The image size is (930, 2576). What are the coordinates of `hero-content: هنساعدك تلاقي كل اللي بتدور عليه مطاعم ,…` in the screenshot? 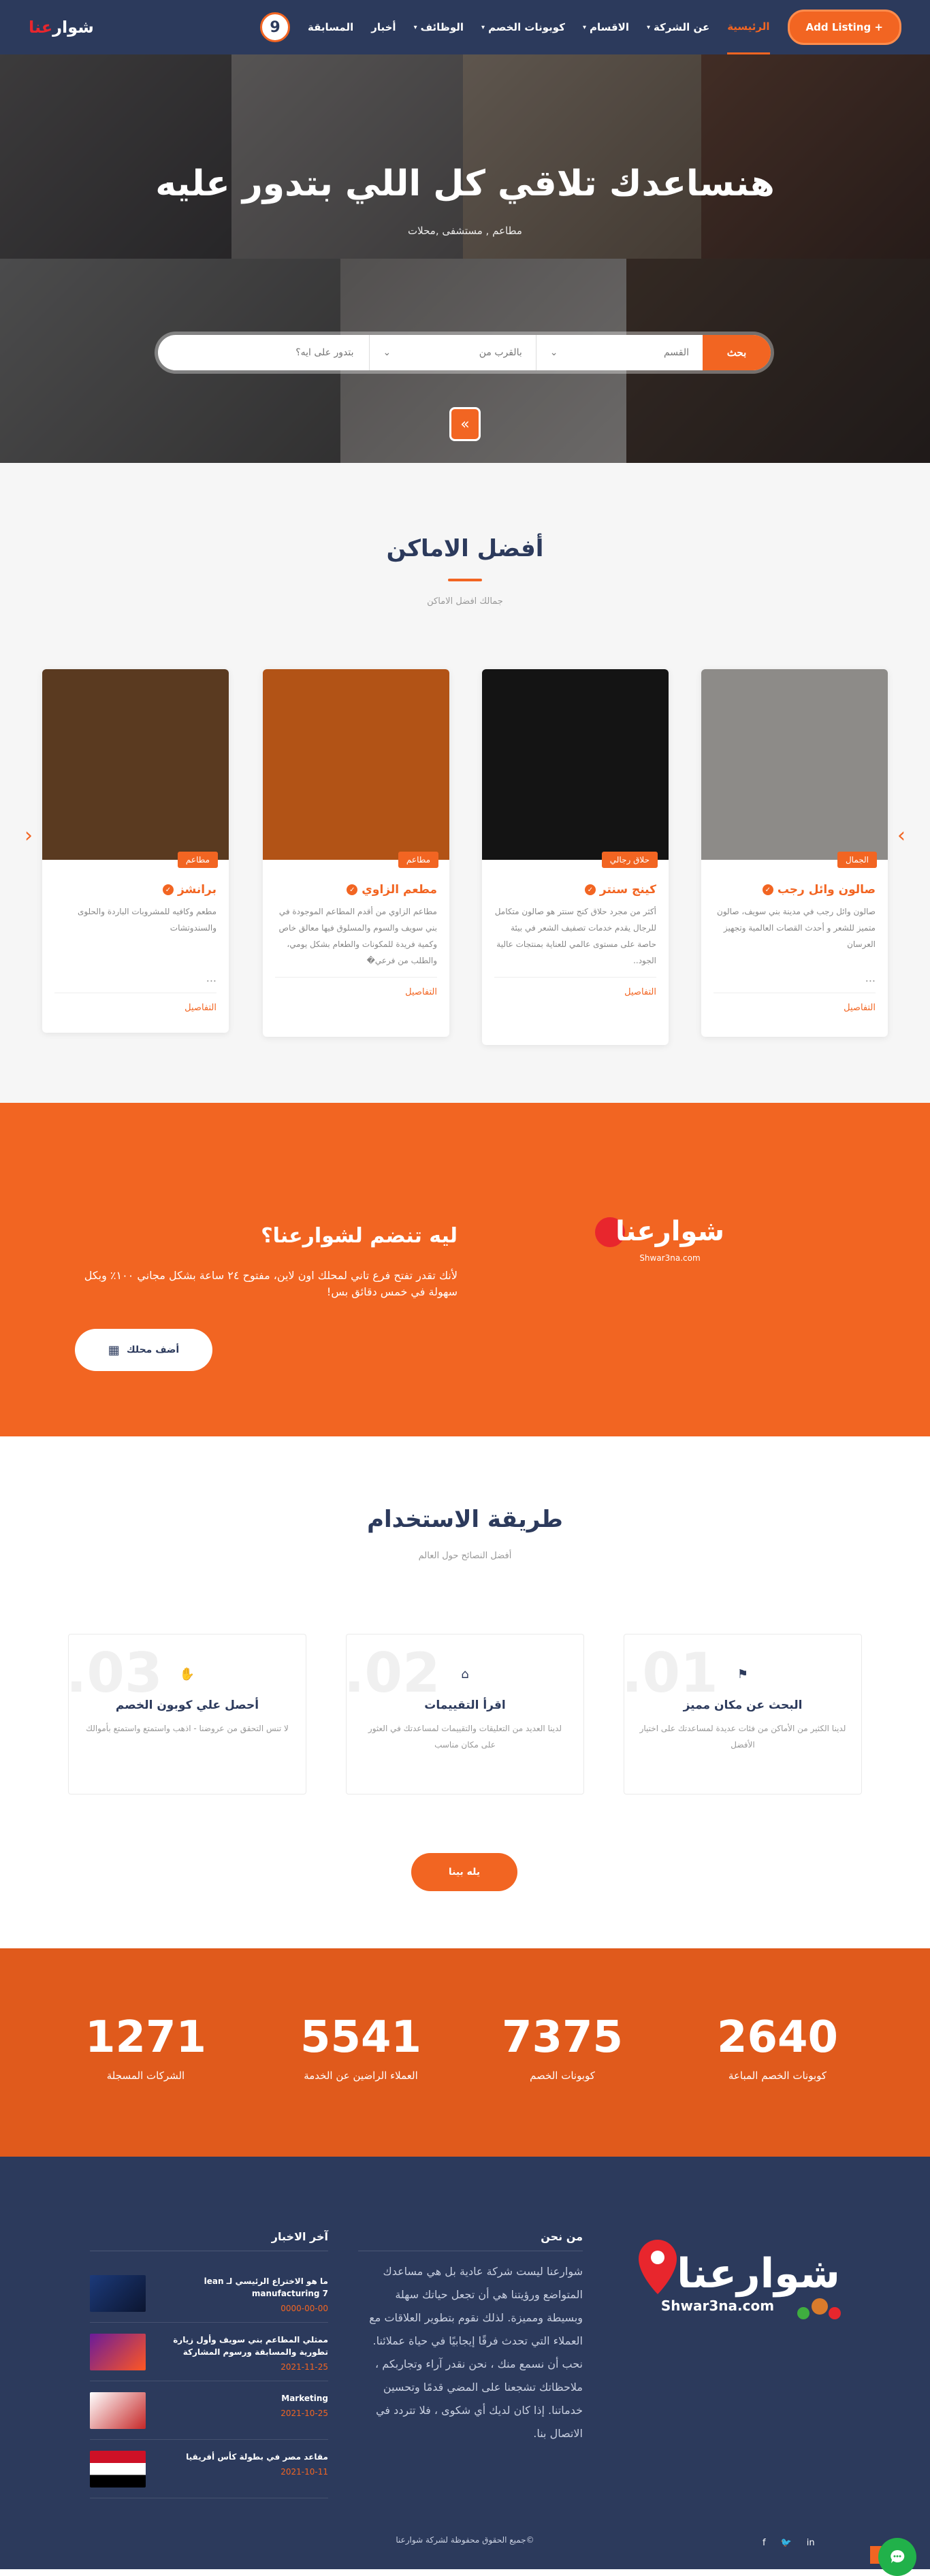 It's located at (465, 200).